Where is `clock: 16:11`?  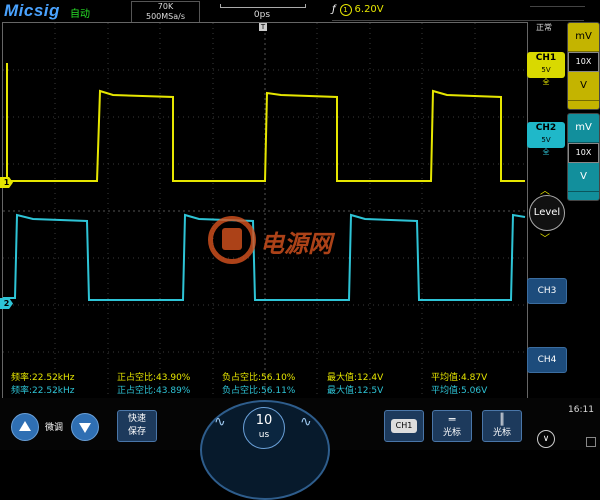 clock: 16:11 is located at coordinates (581, 410).